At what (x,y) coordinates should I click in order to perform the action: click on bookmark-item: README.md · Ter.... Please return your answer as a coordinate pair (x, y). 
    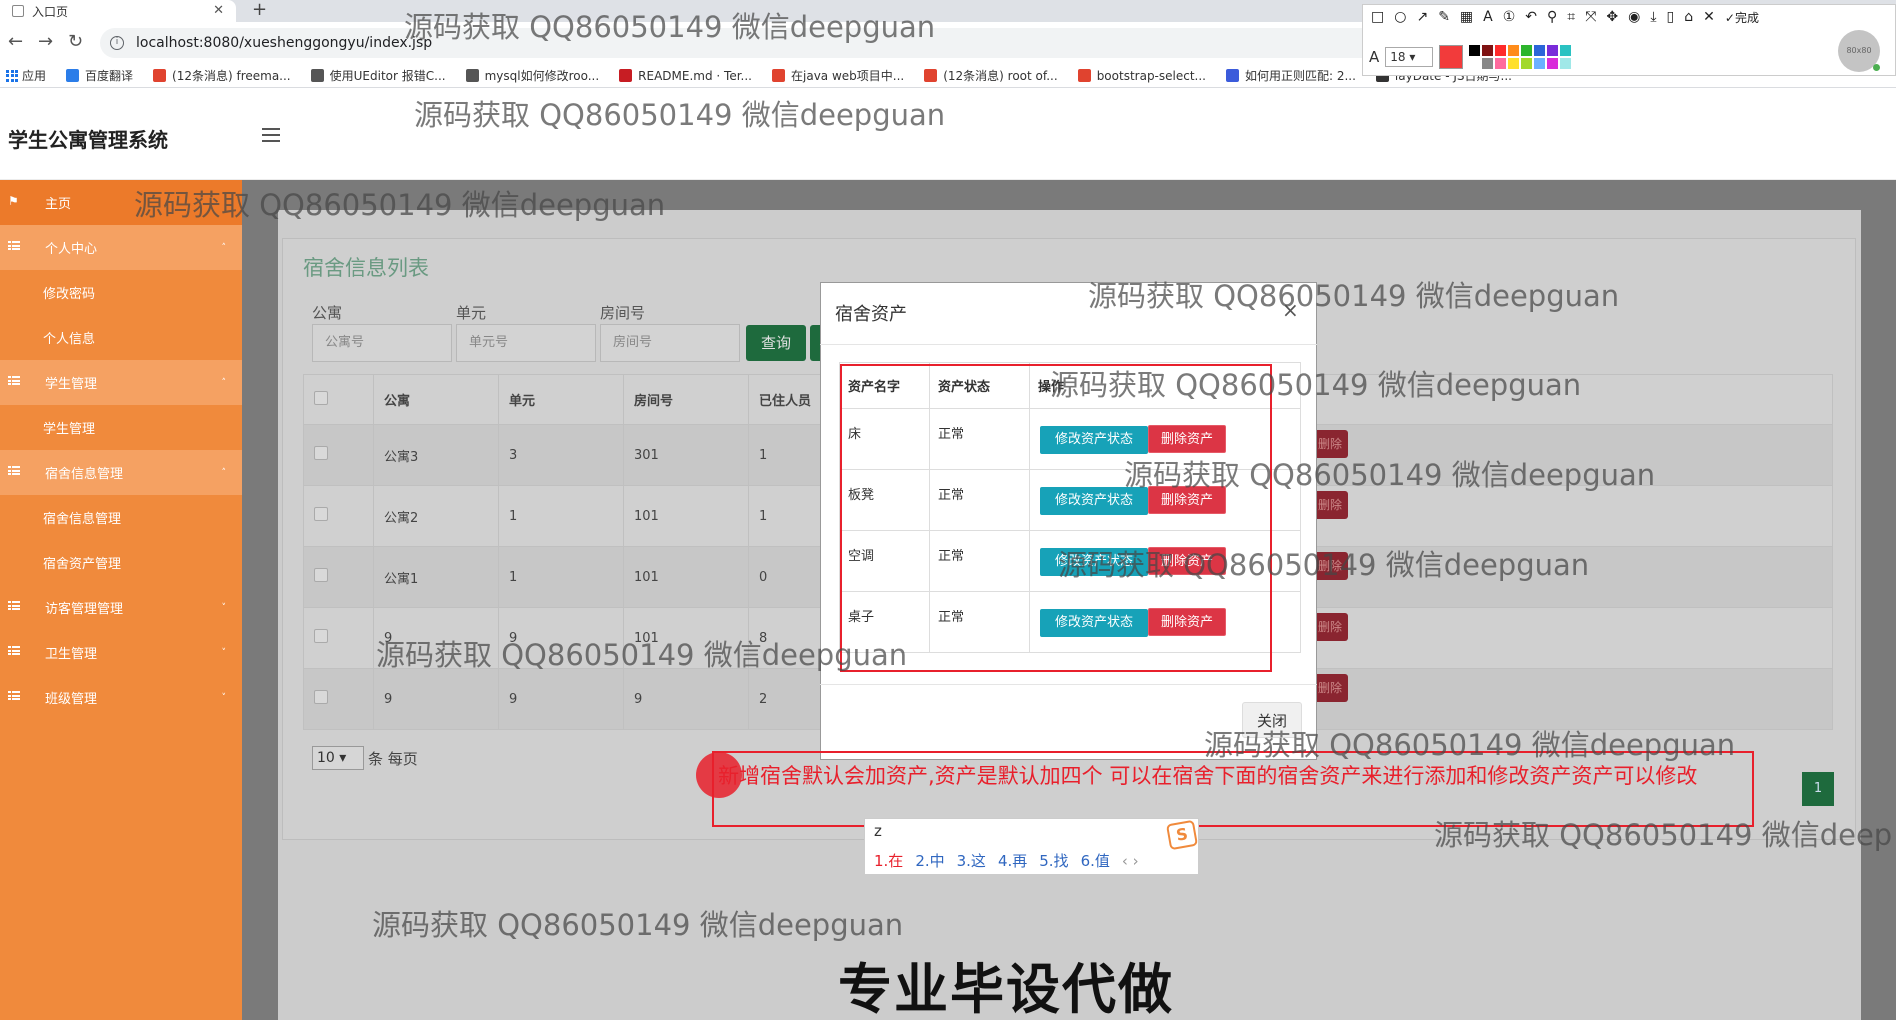
    Looking at the image, I should click on (685, 76).